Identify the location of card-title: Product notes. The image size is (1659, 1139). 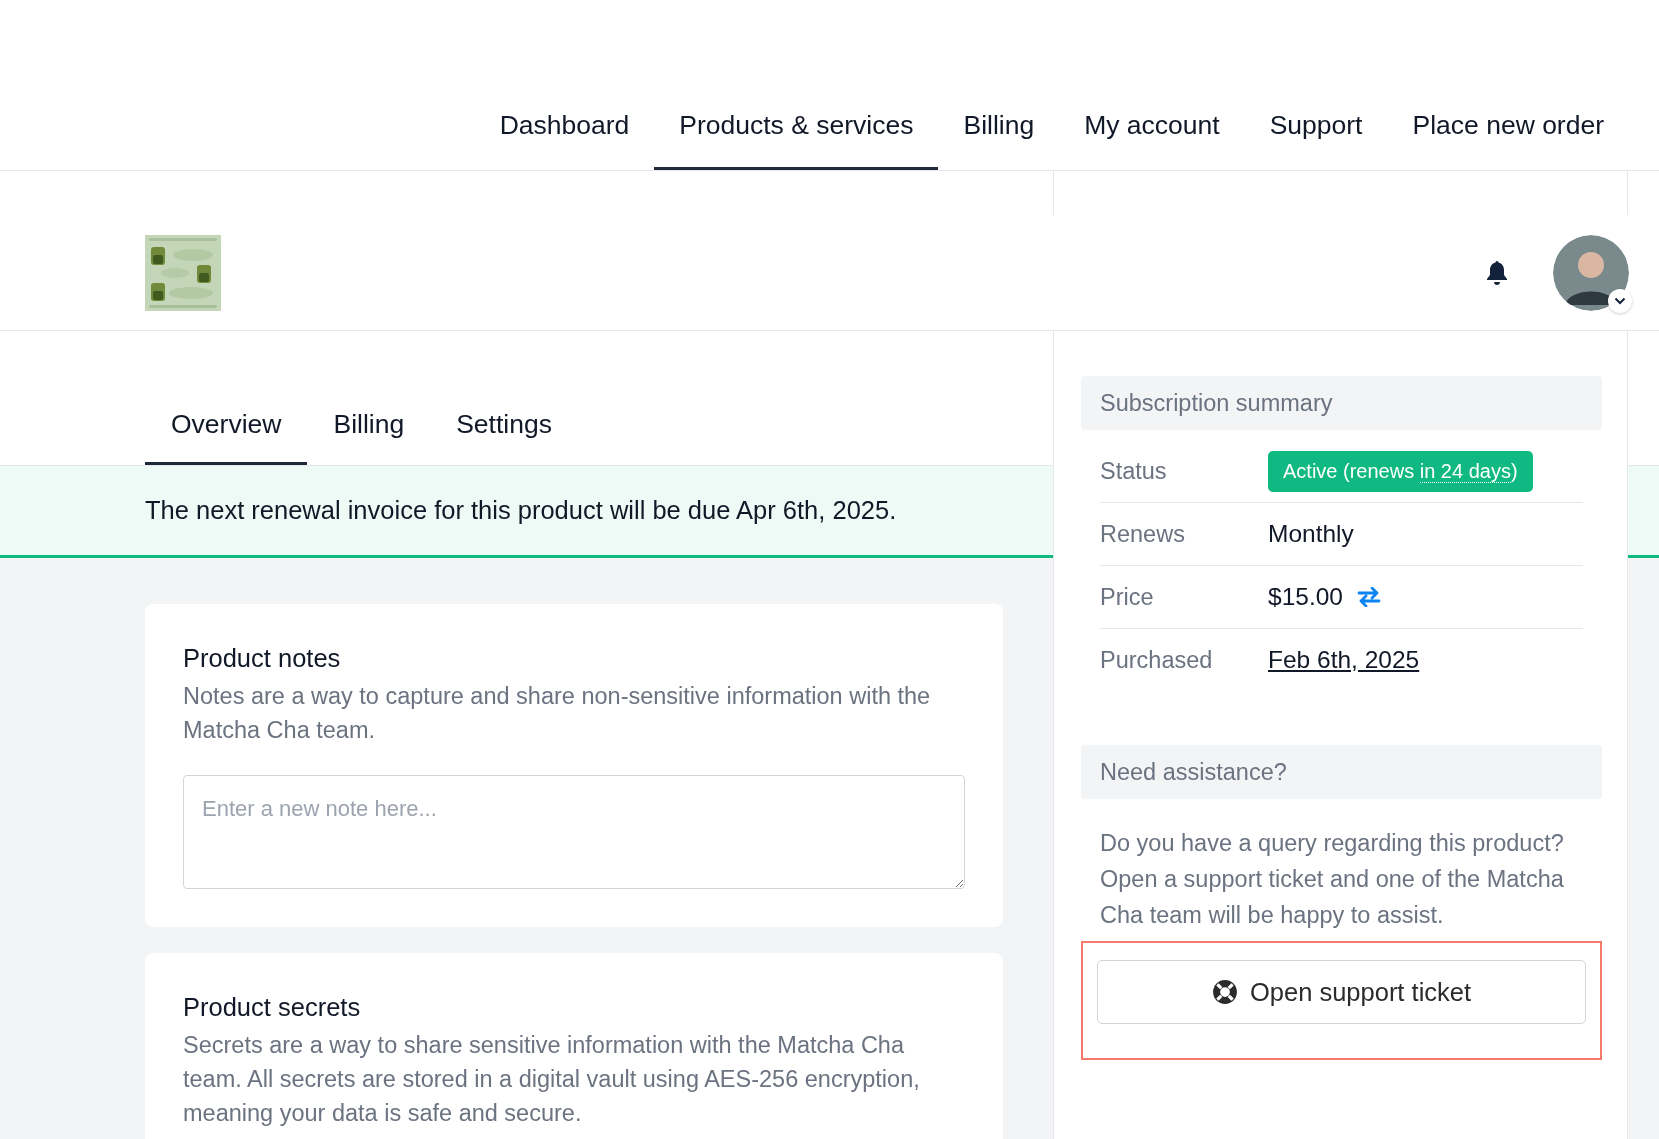
(262, 658).